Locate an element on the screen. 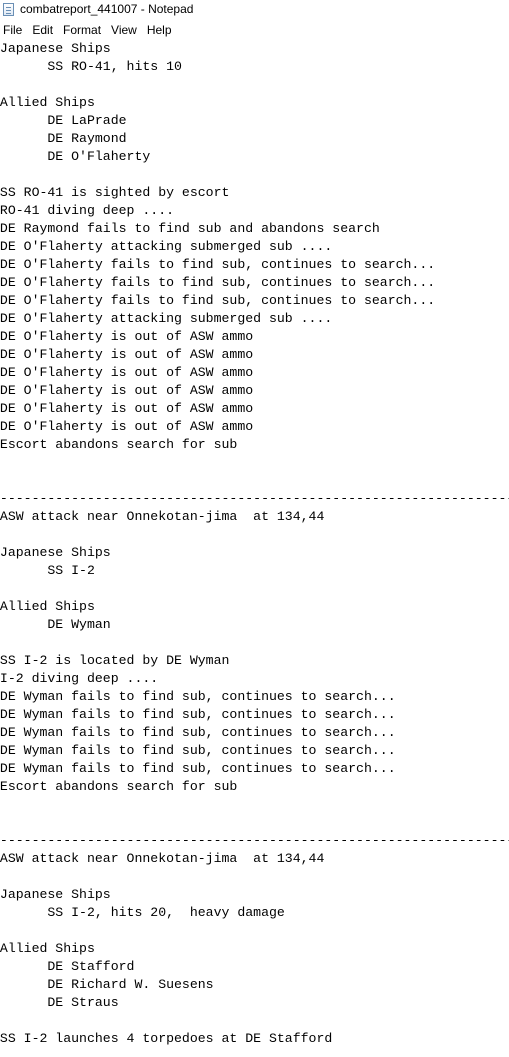 This screenshot has height=1057, width=509. notepad-icon is located at coordinates (8, 9).